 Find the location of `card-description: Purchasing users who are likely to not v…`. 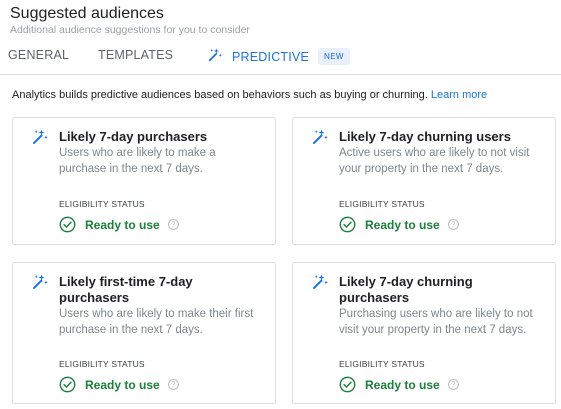

card-description: Purchasing users who are likely to not v… is located at coordinates (436, 322).